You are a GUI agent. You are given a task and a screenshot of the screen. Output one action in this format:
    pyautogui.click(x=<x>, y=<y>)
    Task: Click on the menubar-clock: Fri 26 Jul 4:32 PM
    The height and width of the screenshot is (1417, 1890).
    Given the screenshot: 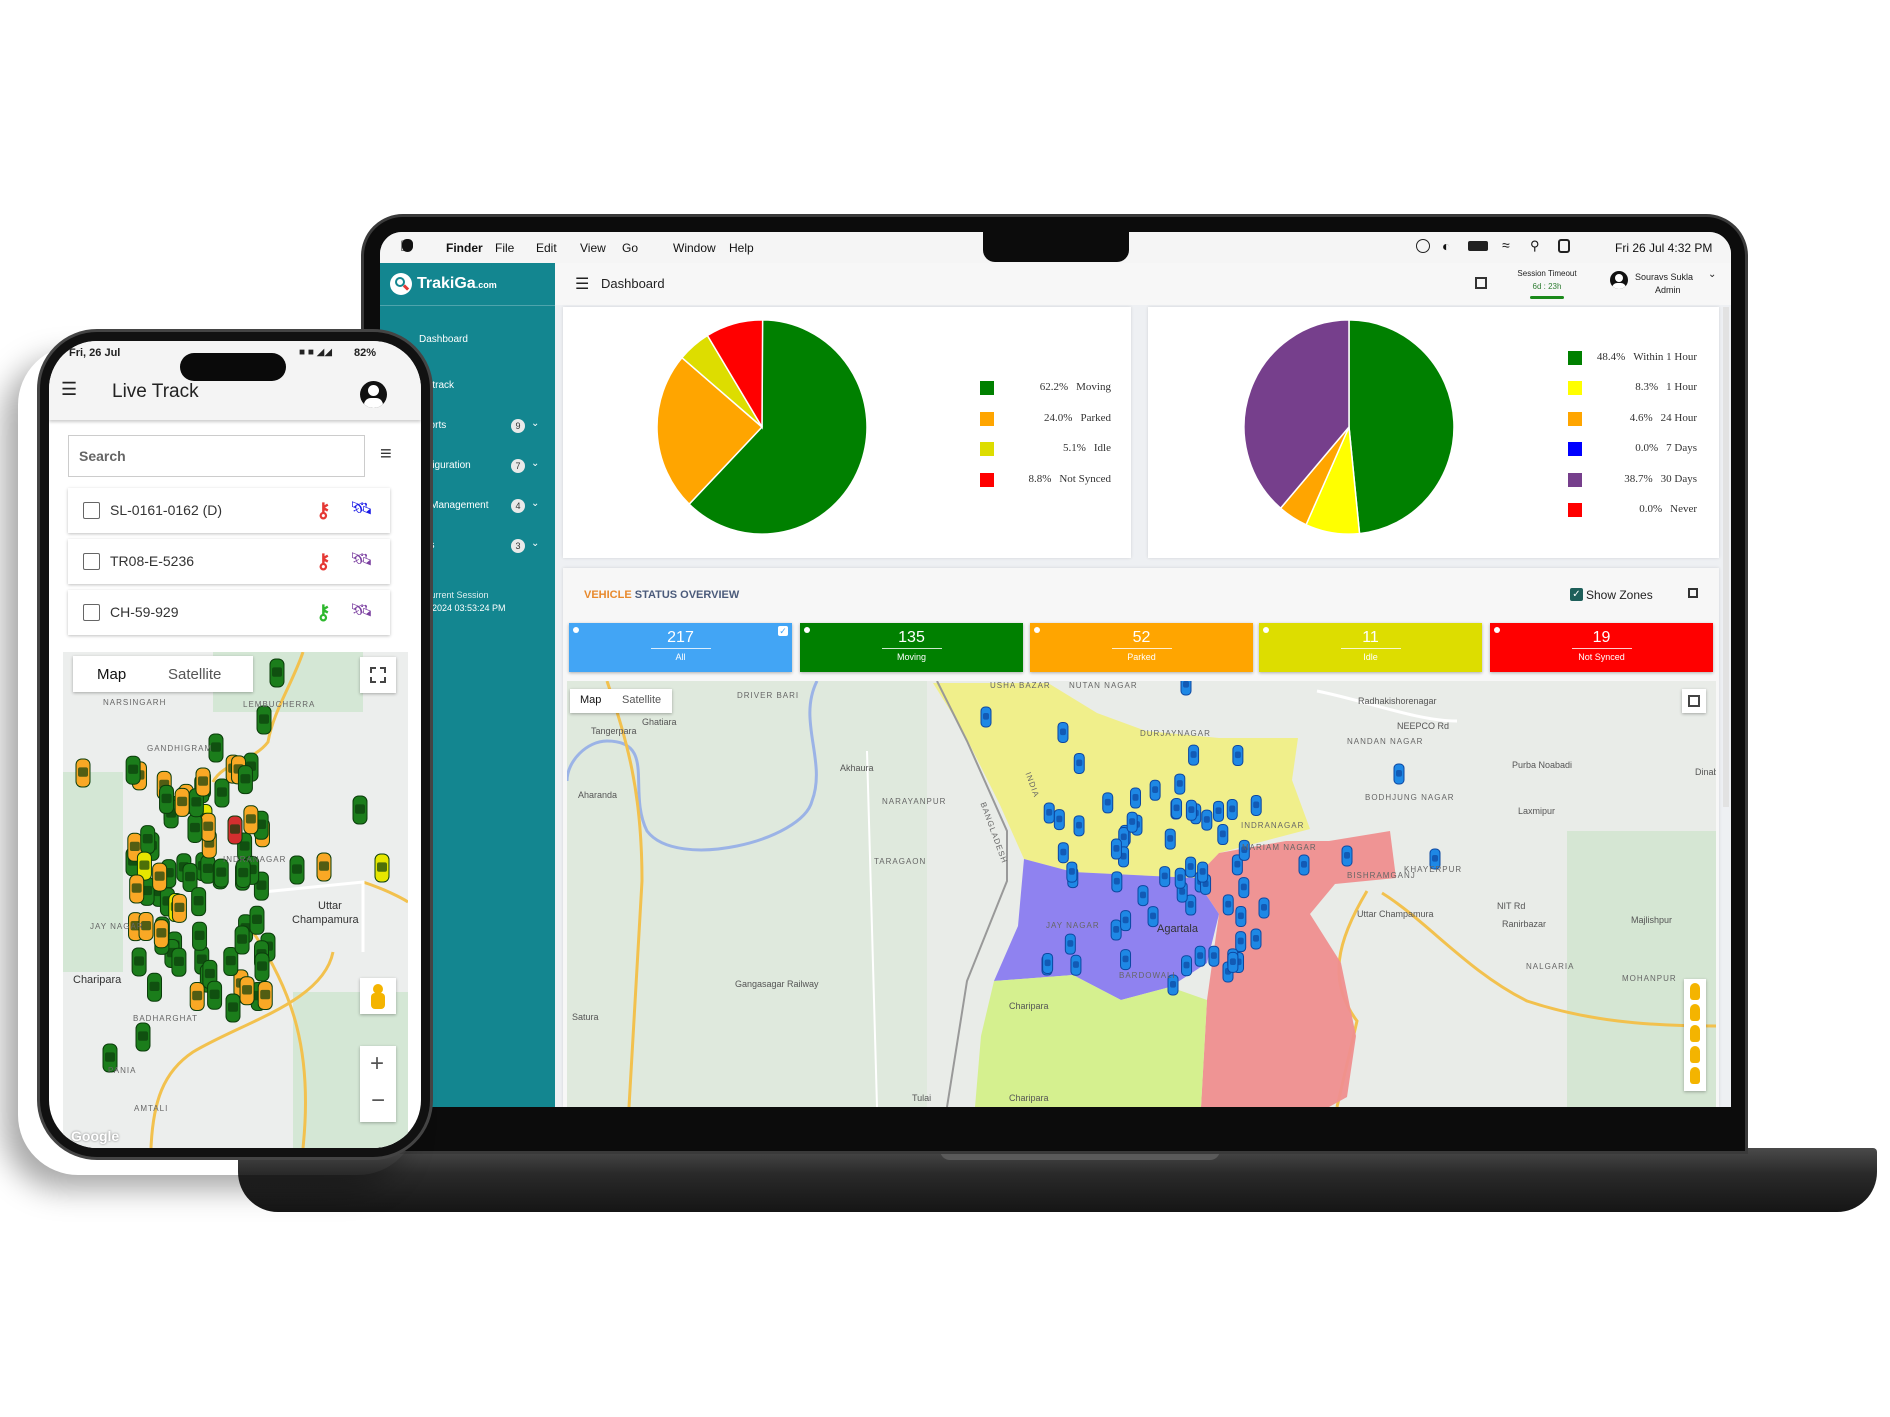 What is the action you would take?
    pyautogui.click(x=1663, y=248)
    